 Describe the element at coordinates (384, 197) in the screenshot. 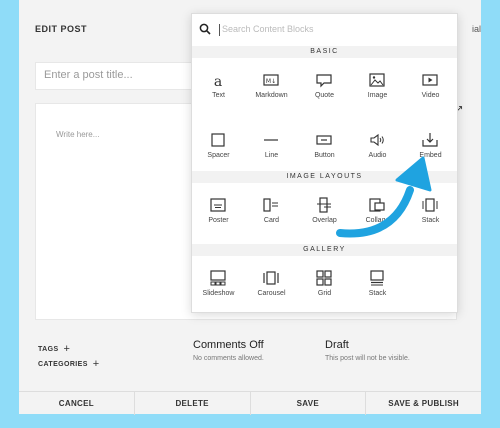

I see `highlight-arrow` at that location.